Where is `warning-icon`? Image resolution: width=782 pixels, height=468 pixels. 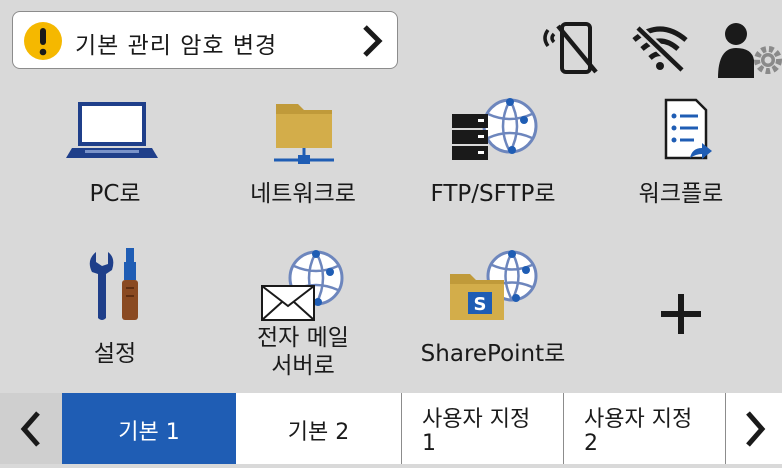
warning-icon is located at coordinates (43, 41).